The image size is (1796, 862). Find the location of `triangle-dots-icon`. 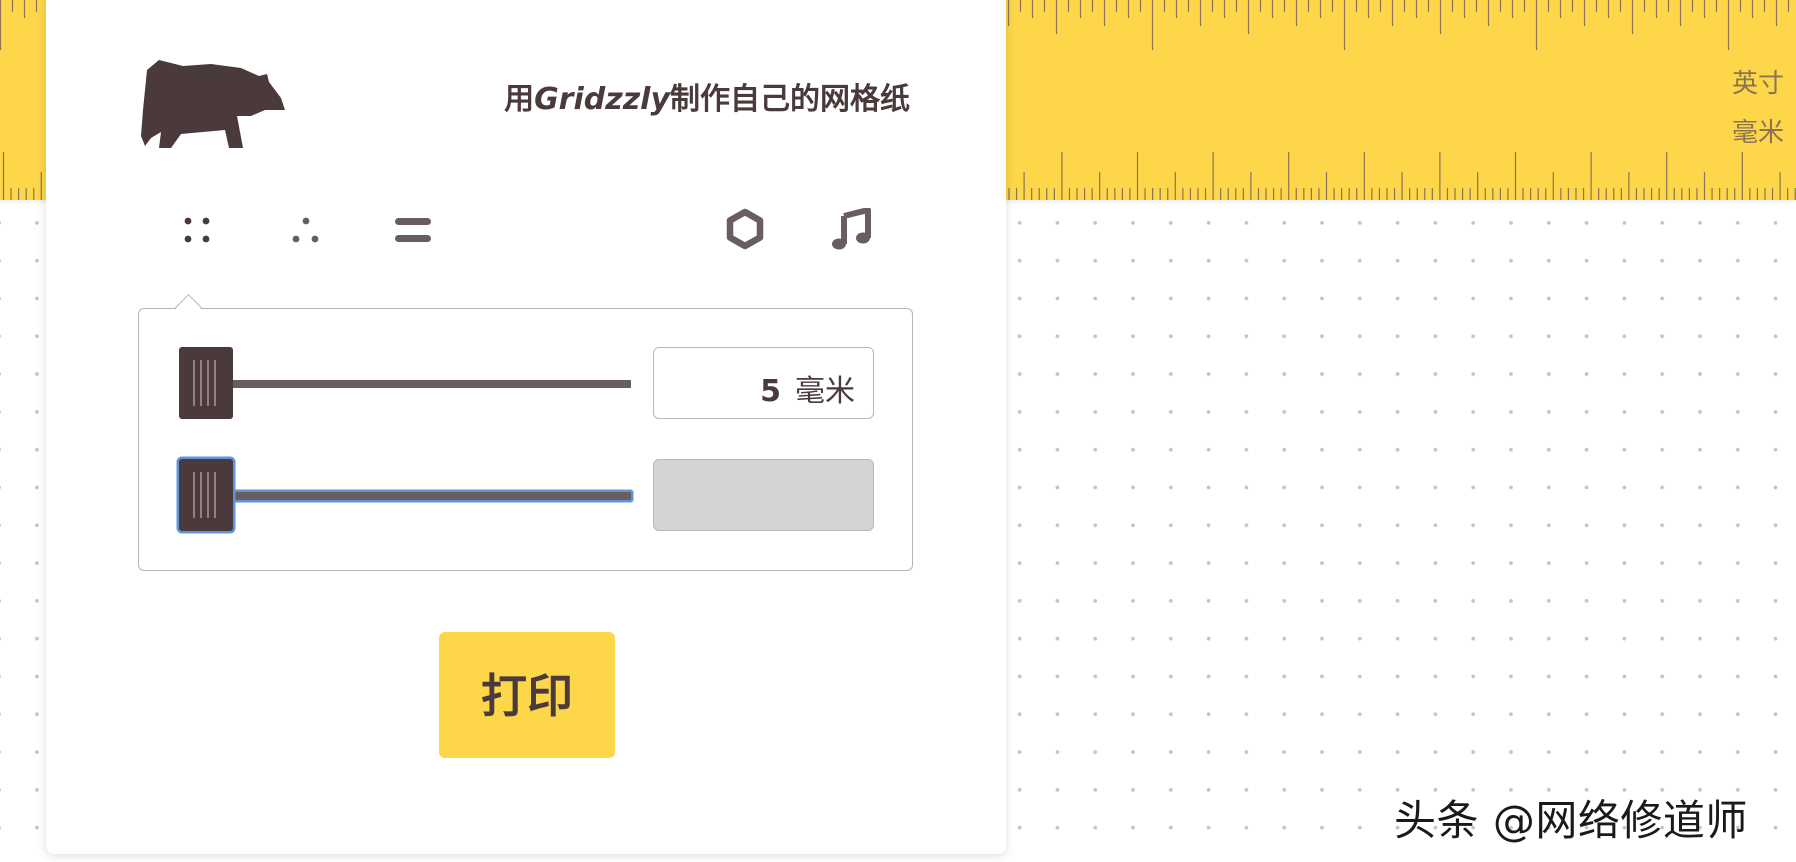

triangle-dots-icon is located at coordinates (305, 230).